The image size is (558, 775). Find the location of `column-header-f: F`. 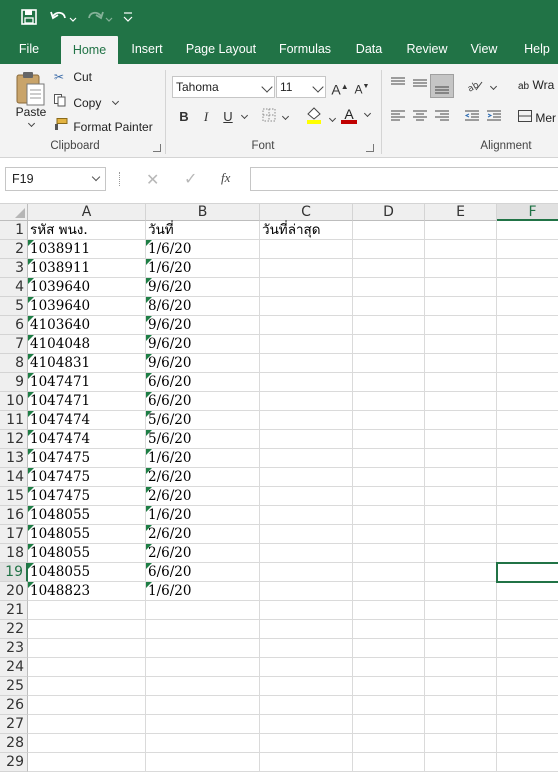

column-header-f: F is located at coordinates (527, 212).